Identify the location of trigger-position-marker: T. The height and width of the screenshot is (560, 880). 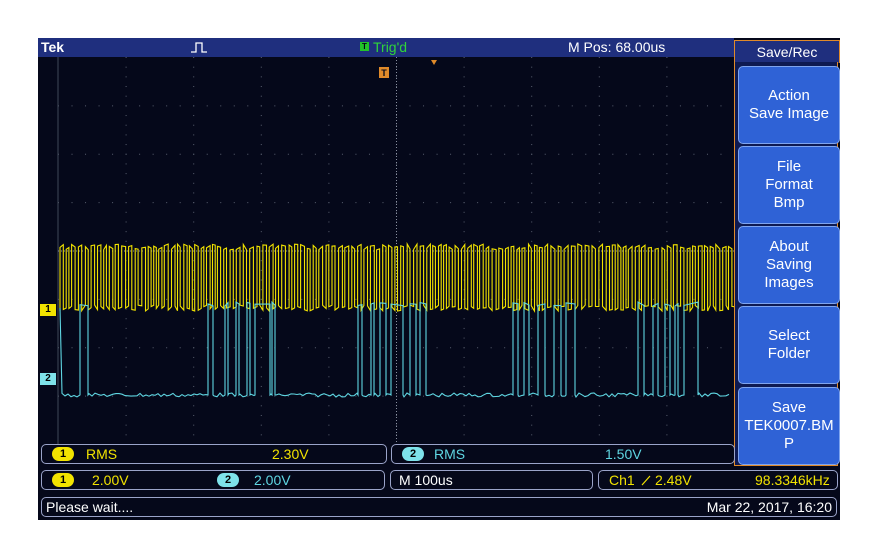
(408, 69).